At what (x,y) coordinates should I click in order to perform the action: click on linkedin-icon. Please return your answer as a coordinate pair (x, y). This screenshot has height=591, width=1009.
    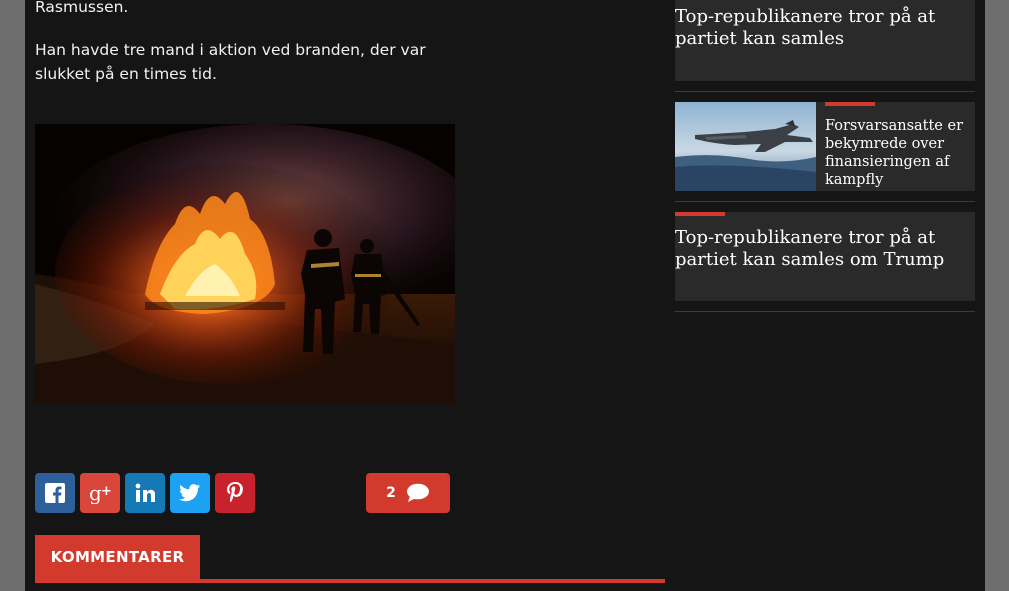
    Looking at the image, I should click on (145, 492).